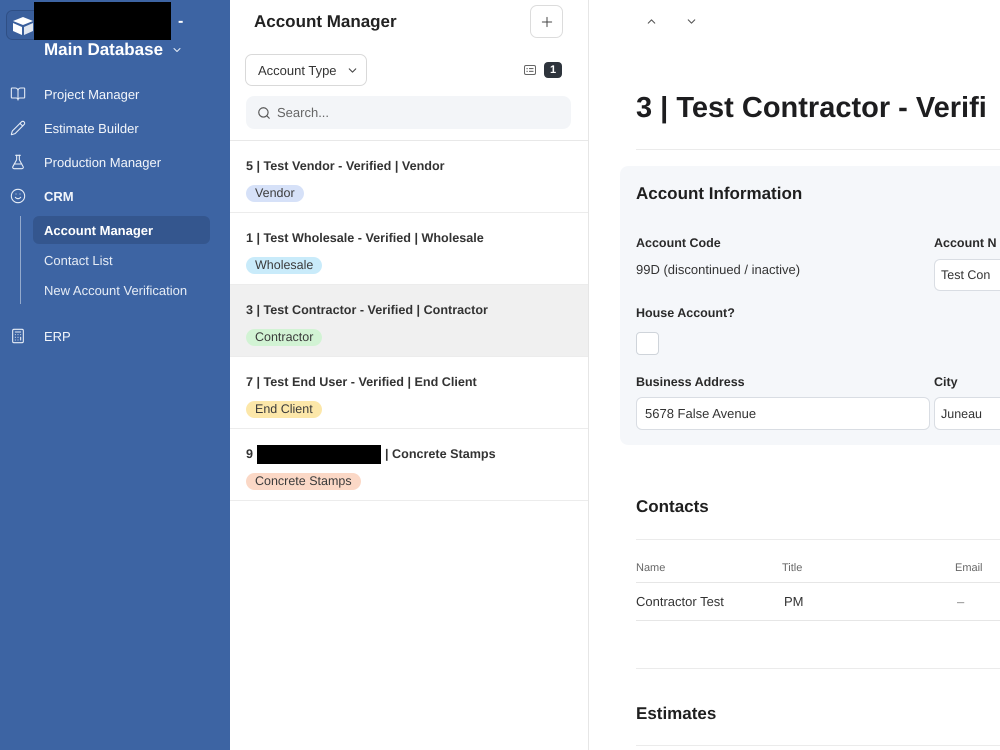  What do you see at coordinates (275, 193) in the screenshot?
I see `account-type-tag: Vendor` at bounding box center [275, 193].